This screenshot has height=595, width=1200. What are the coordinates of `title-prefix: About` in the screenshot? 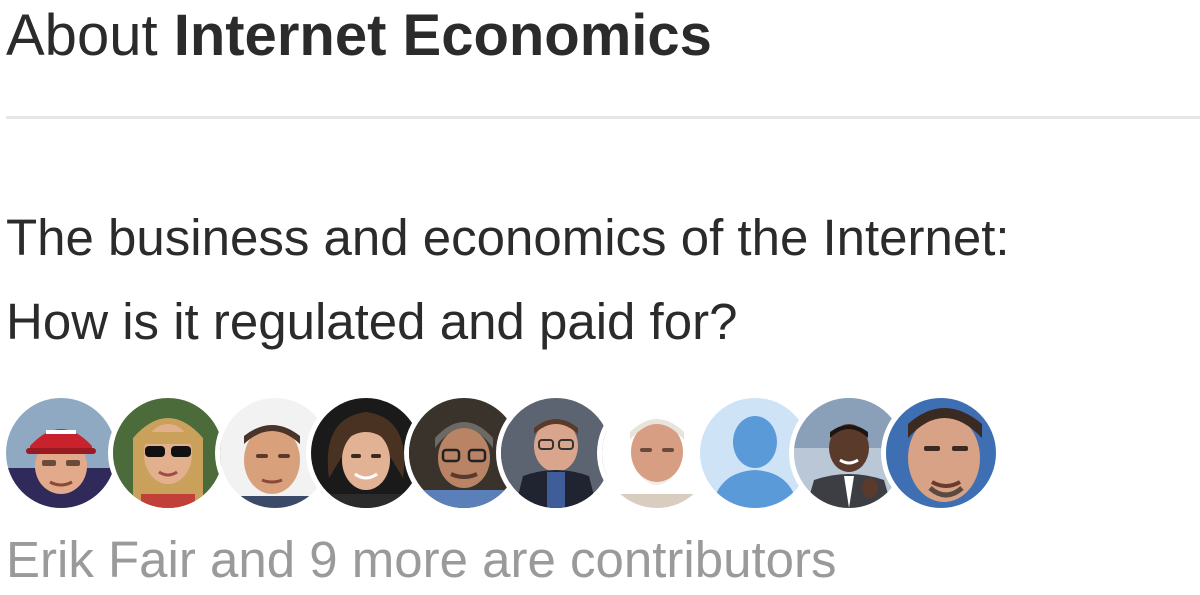 It's located at (82, 35).